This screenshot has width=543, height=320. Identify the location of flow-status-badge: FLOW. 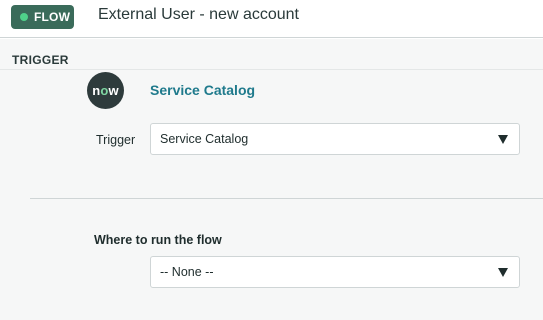
(42, 17).